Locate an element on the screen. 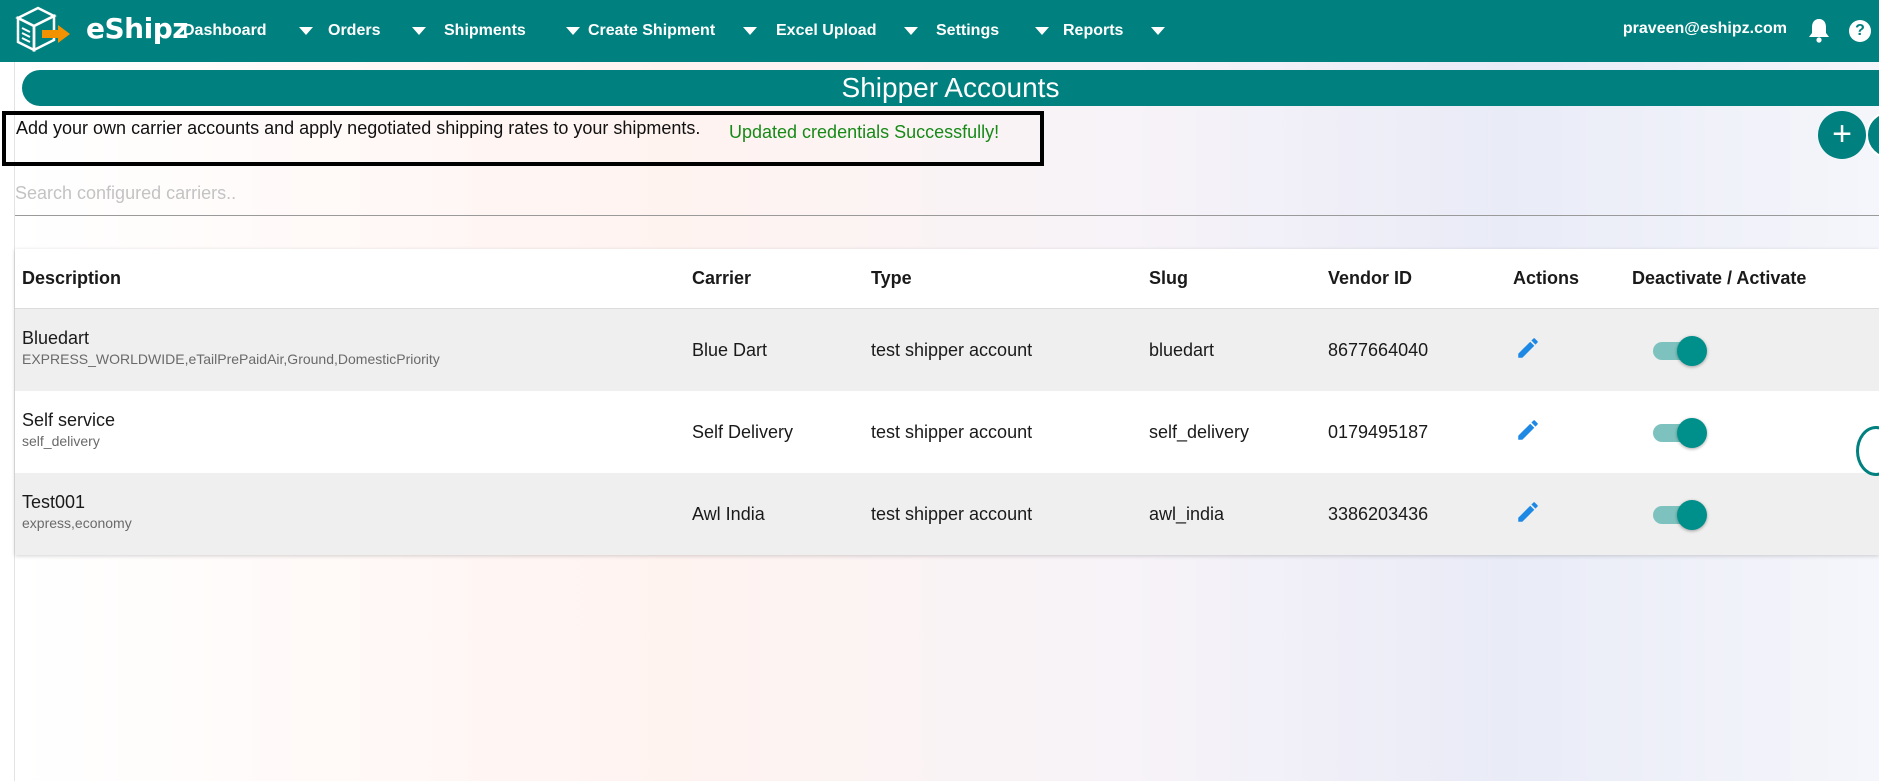 The width and height of the screenshot is (1879, 781). column-header-toggle: Deactivate / Activate is located at coordinates (1719, 278).